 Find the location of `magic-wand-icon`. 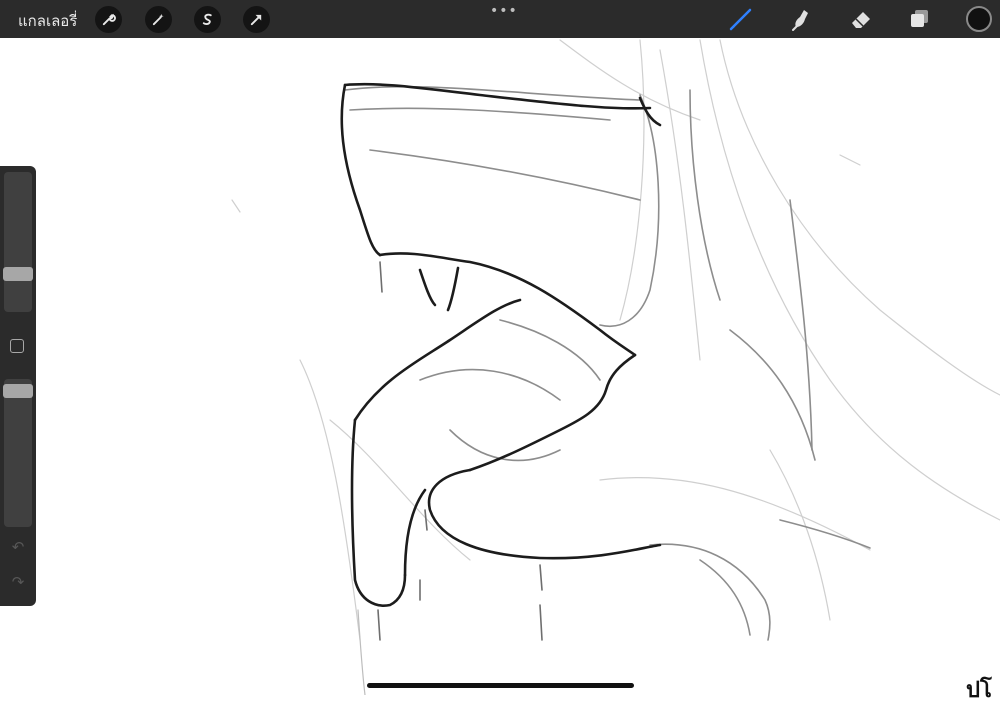

magic-wand-icon is located at coordinates (158, 19).